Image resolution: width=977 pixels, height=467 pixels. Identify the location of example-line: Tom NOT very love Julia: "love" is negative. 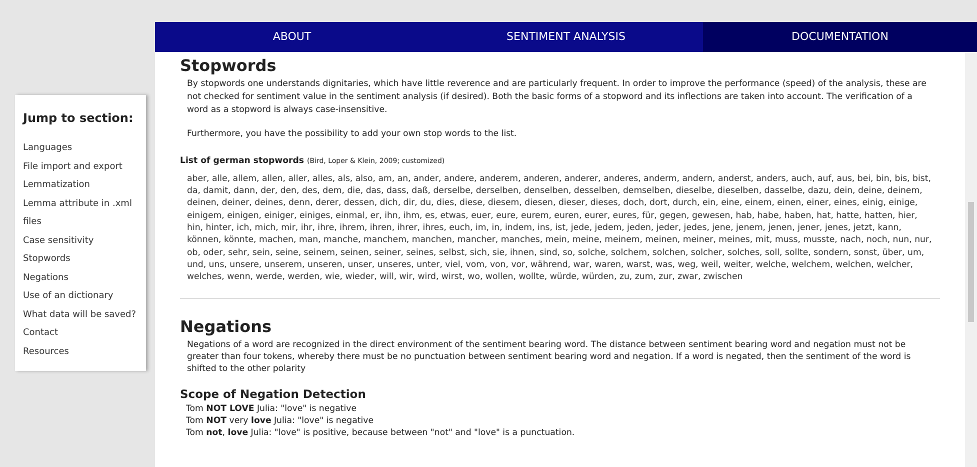
(280, 420).